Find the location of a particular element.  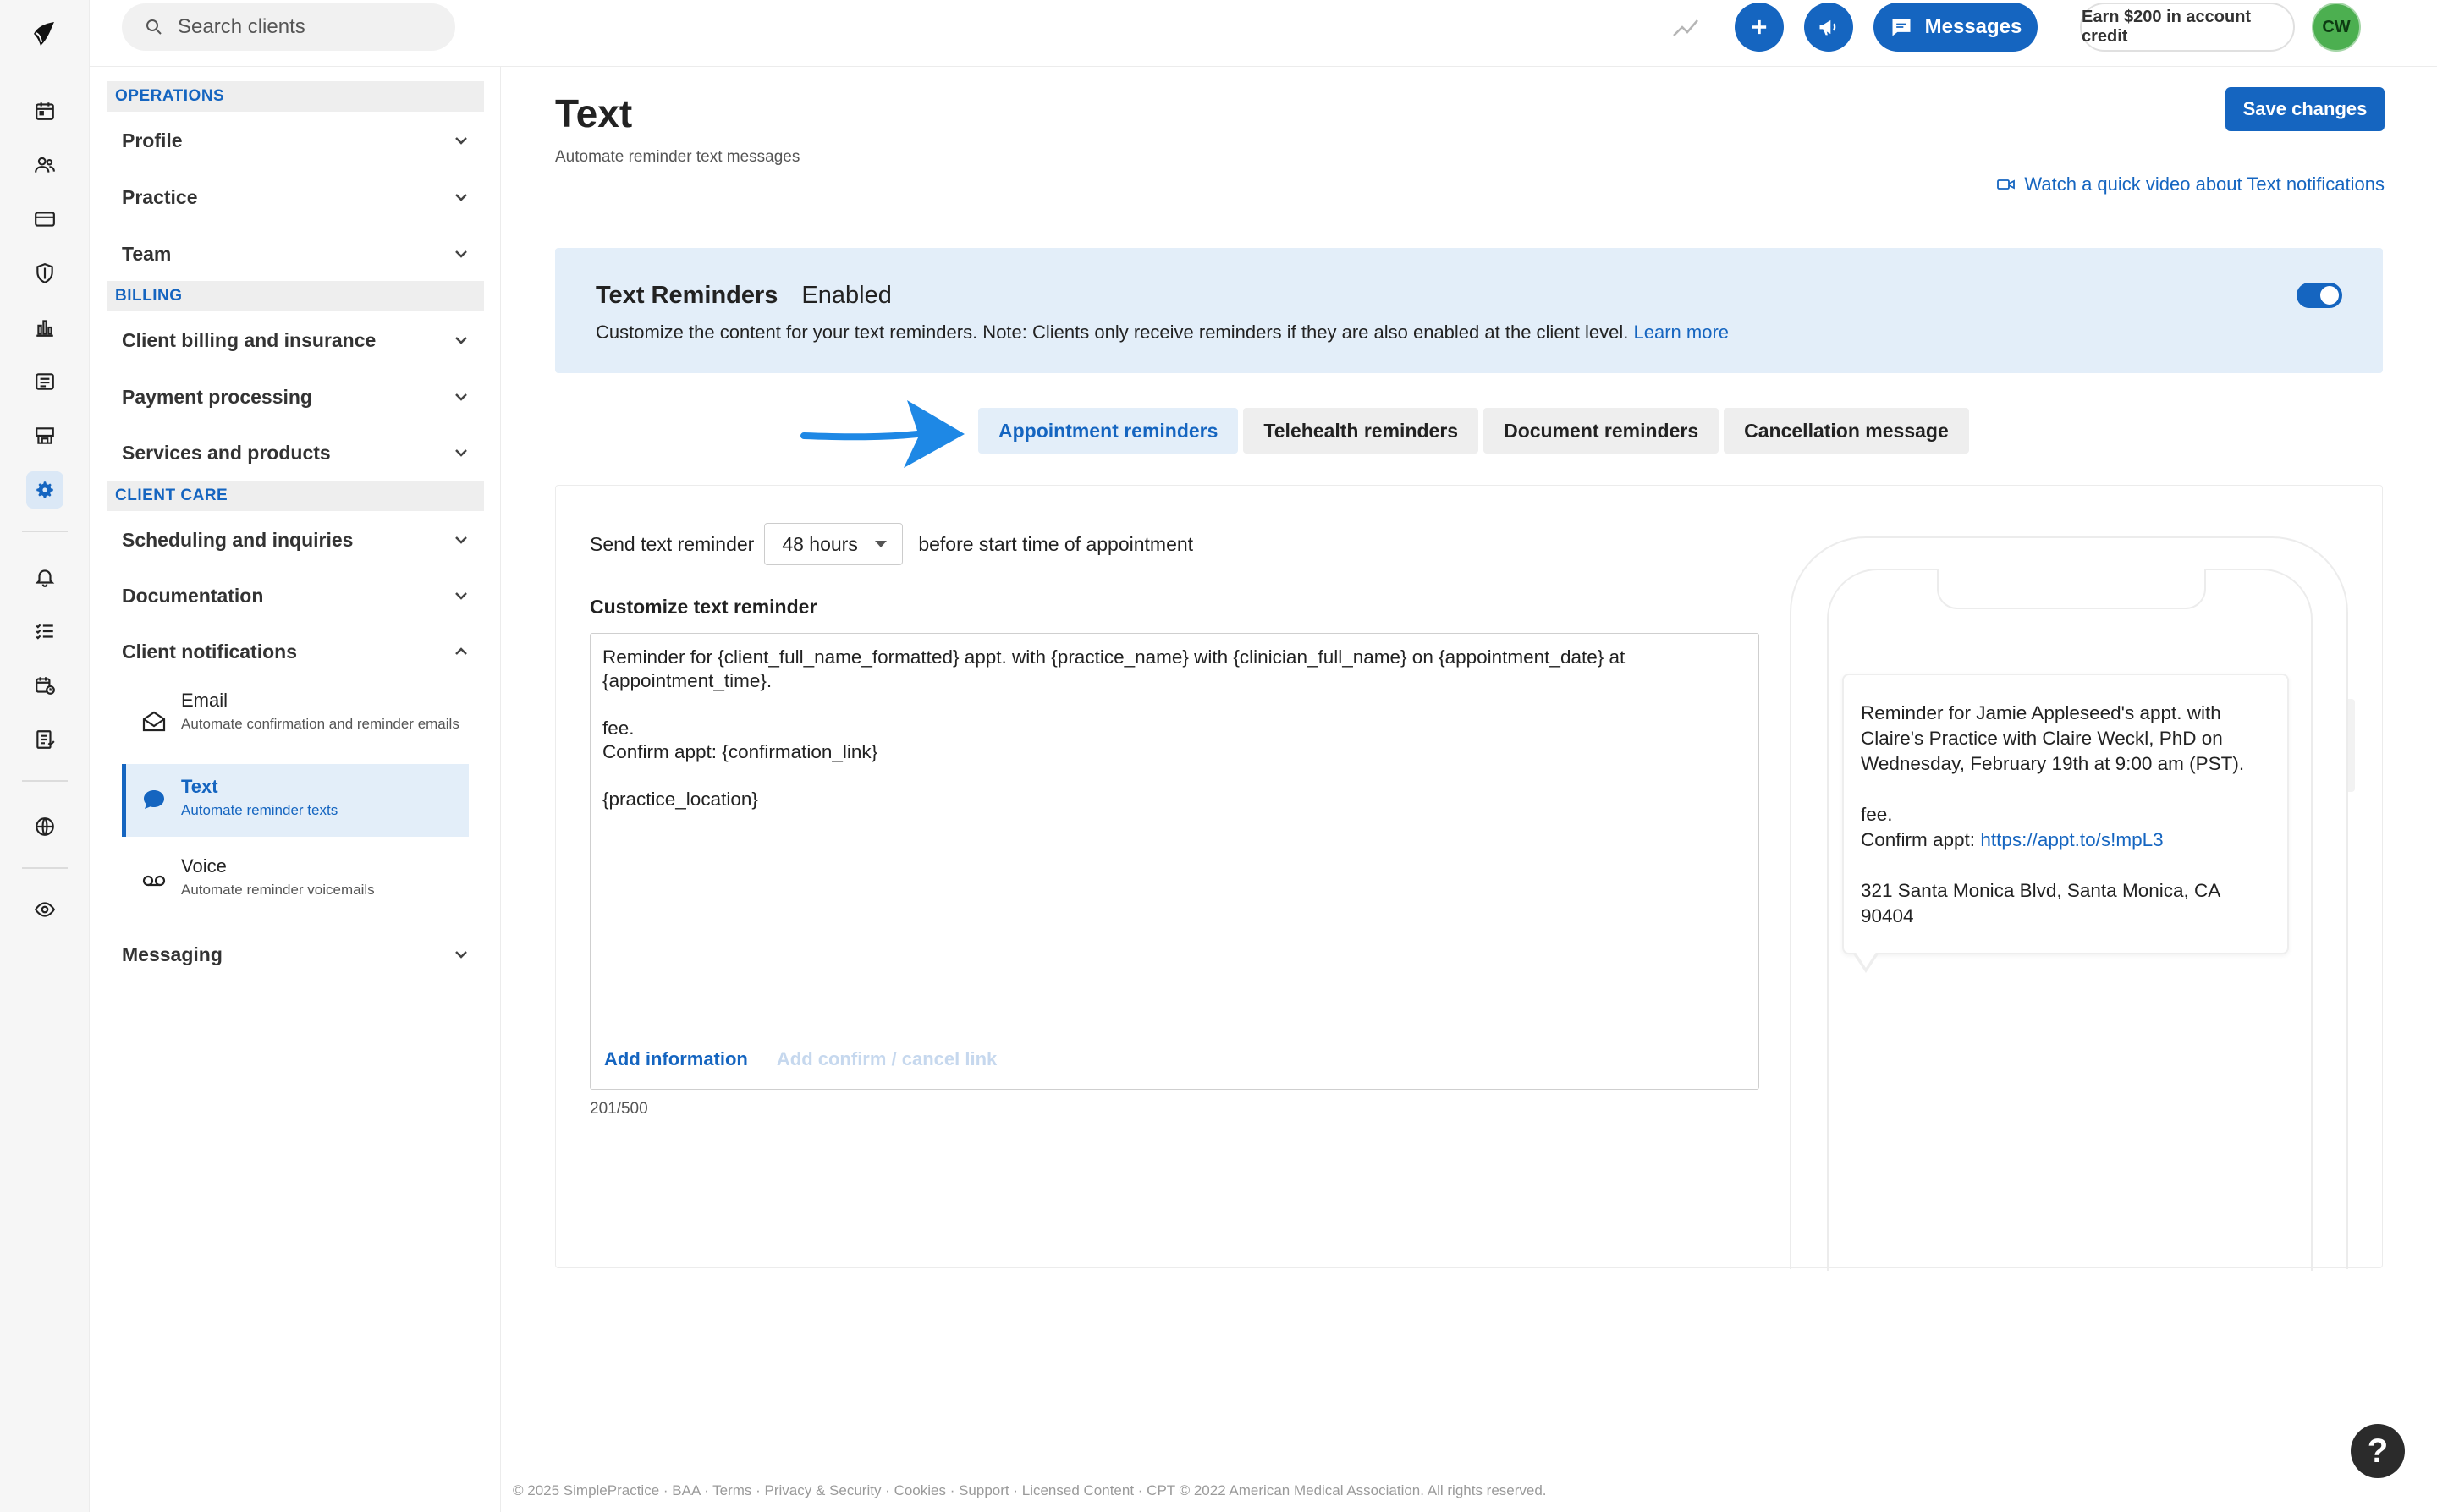

sidebar-item-label: Team is located at coordinates (147, 254).